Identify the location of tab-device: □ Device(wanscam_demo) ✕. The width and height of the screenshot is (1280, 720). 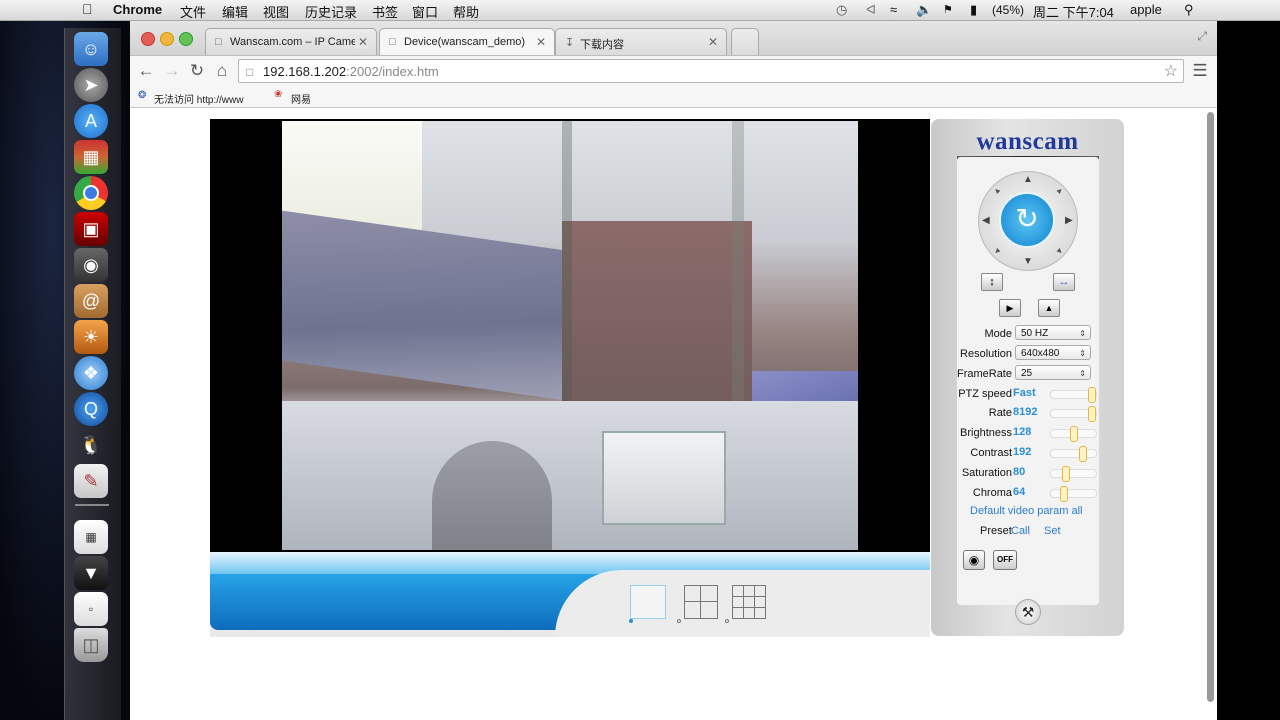
(467, 41).